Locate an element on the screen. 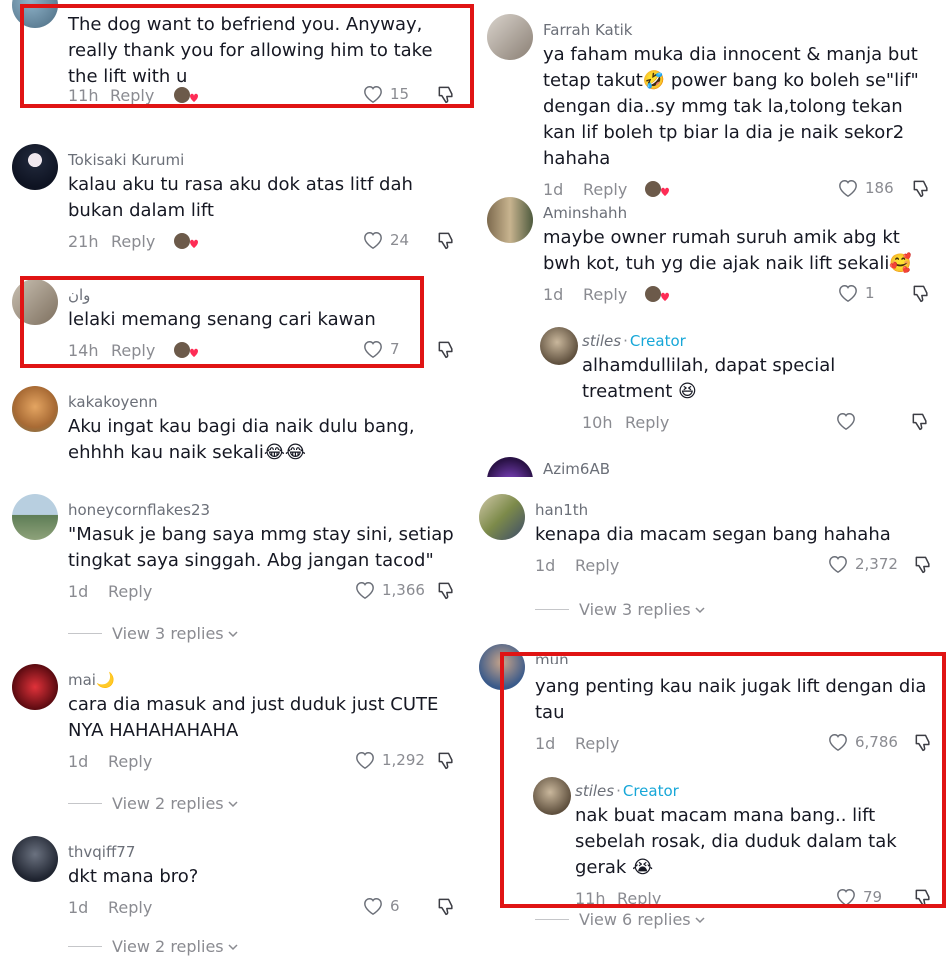  like-count: 1,366 is located at coordinates (403, 590).